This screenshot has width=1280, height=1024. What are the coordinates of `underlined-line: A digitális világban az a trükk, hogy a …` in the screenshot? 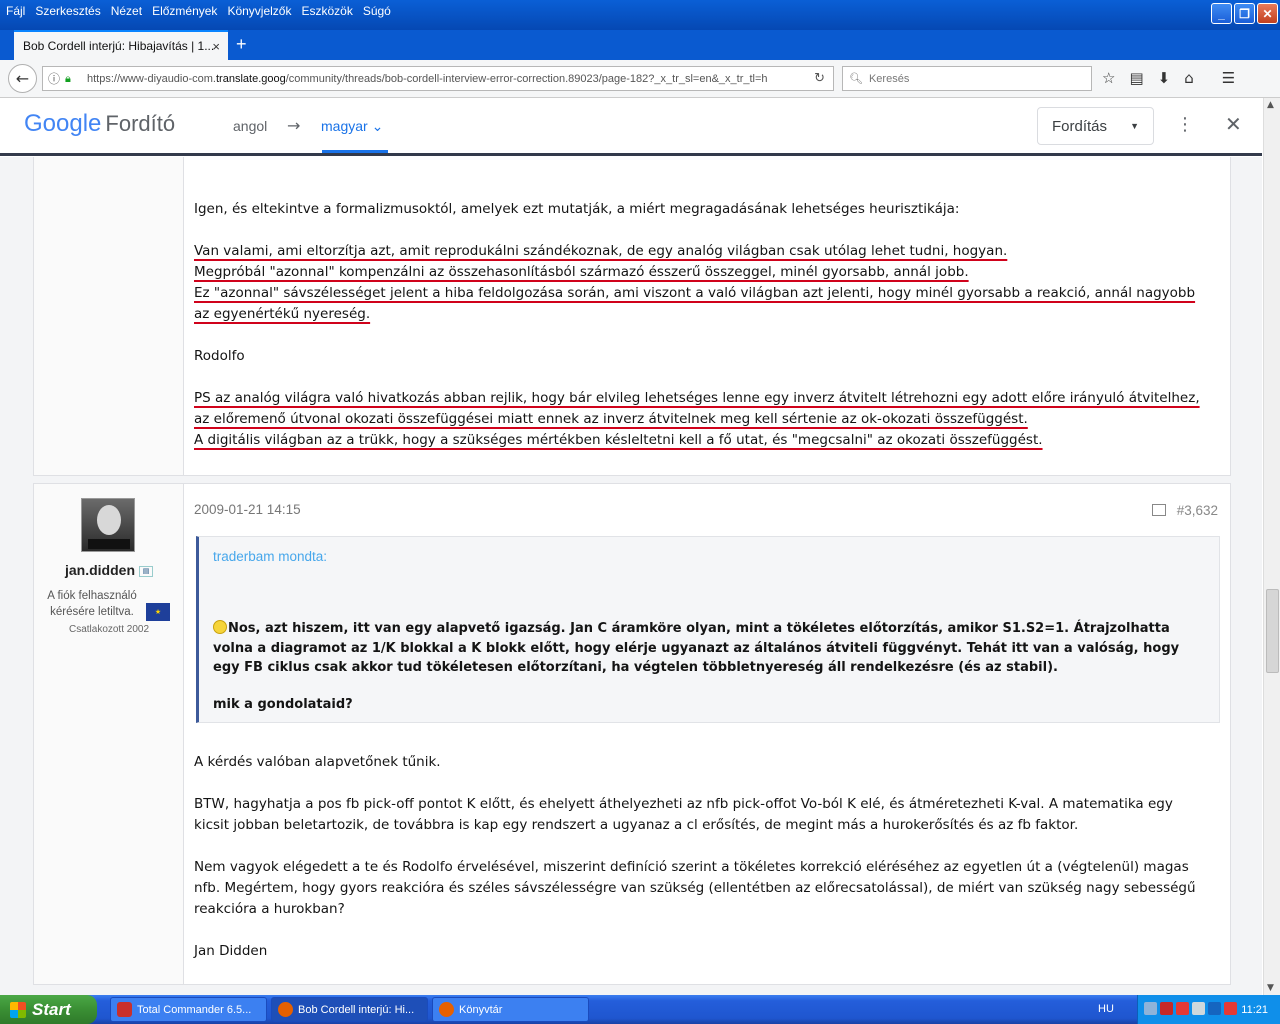 It's located at (618, 440).